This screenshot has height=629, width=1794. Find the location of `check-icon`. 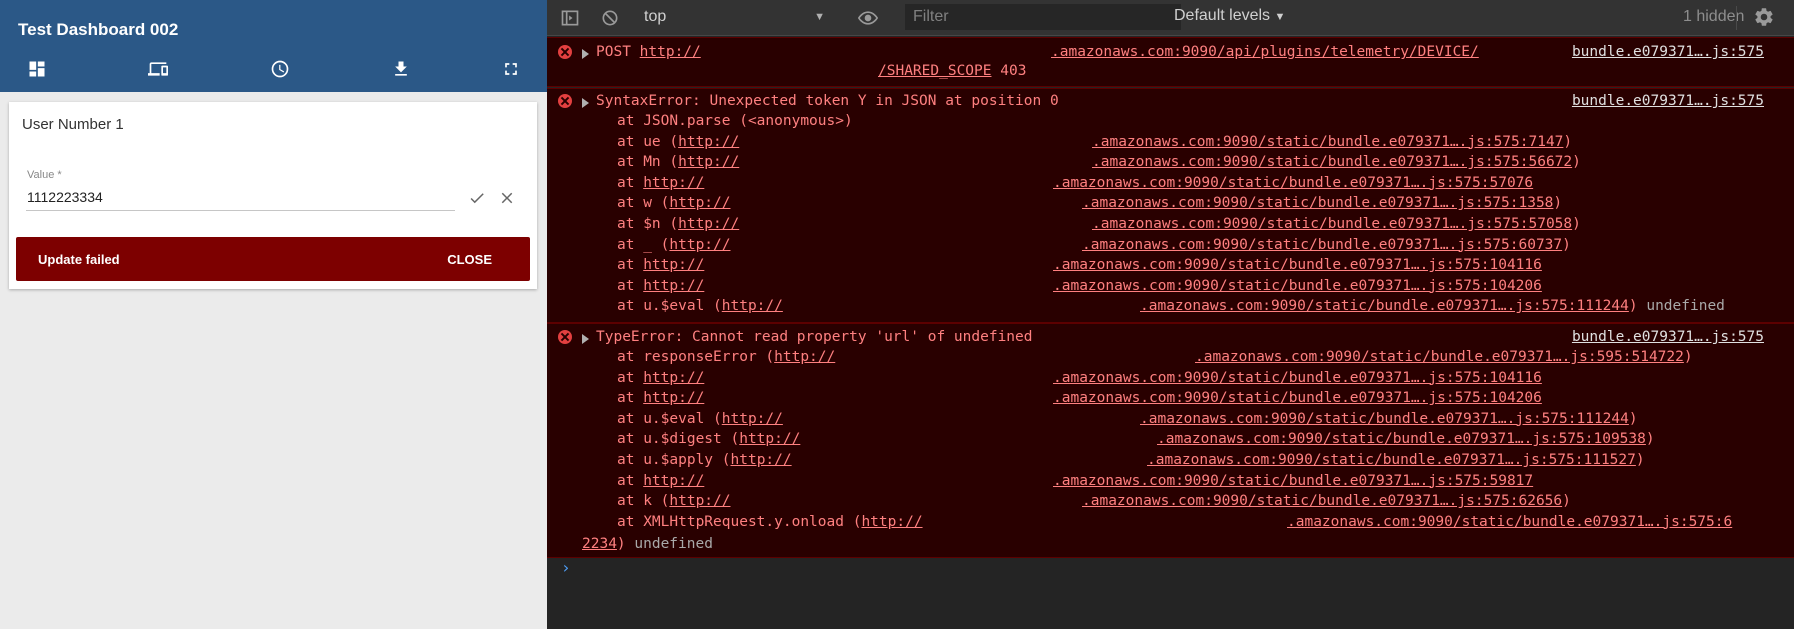

check-icon is located at coordinates (477, 198).